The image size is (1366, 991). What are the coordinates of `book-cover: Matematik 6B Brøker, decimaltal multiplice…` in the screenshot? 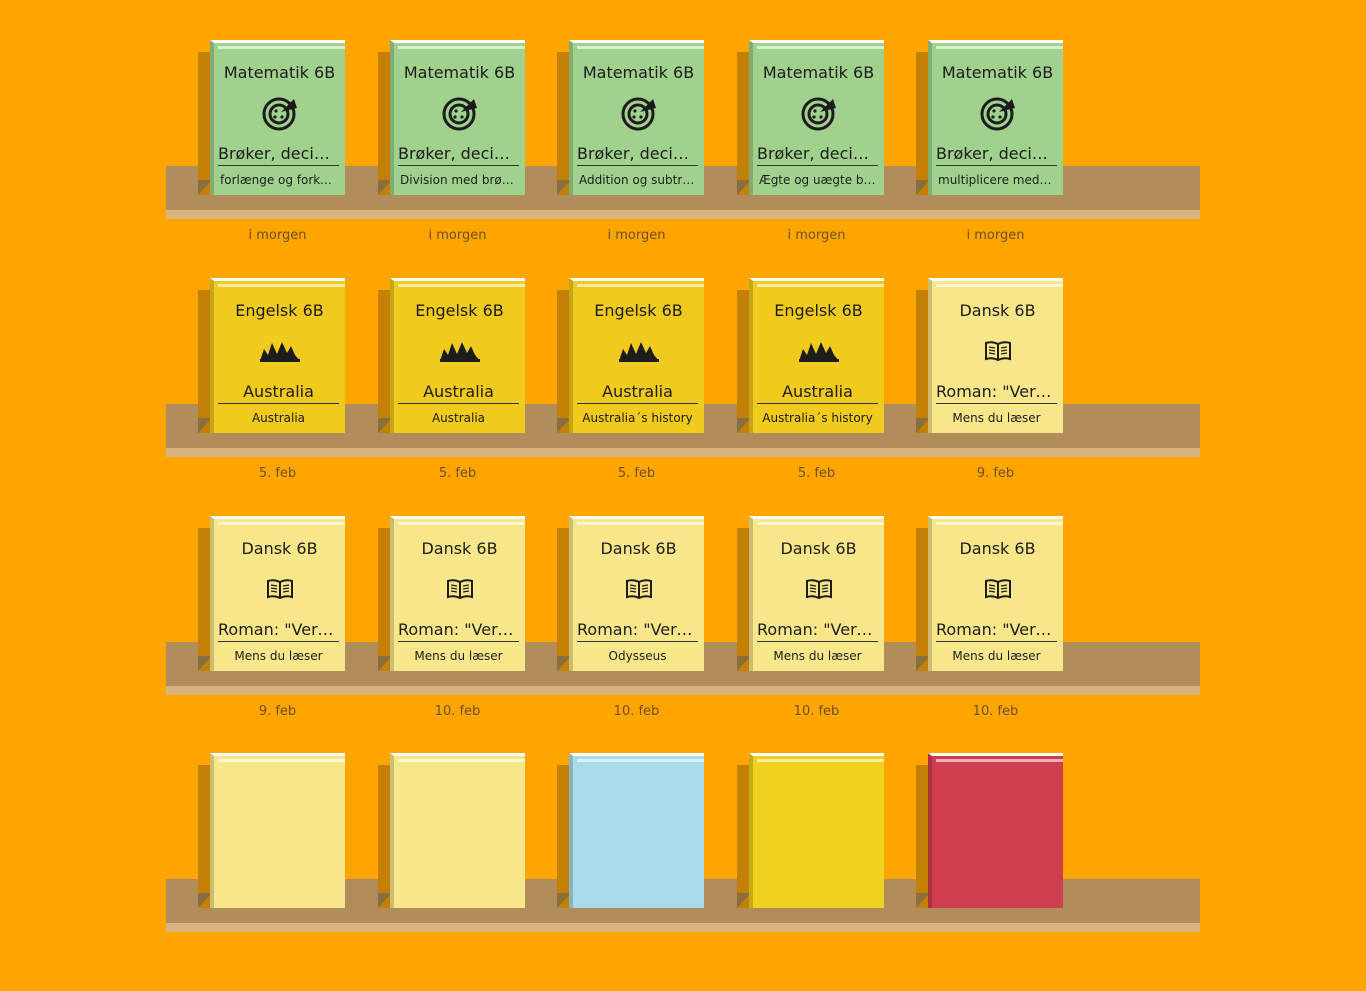 It's located at (995, 117).